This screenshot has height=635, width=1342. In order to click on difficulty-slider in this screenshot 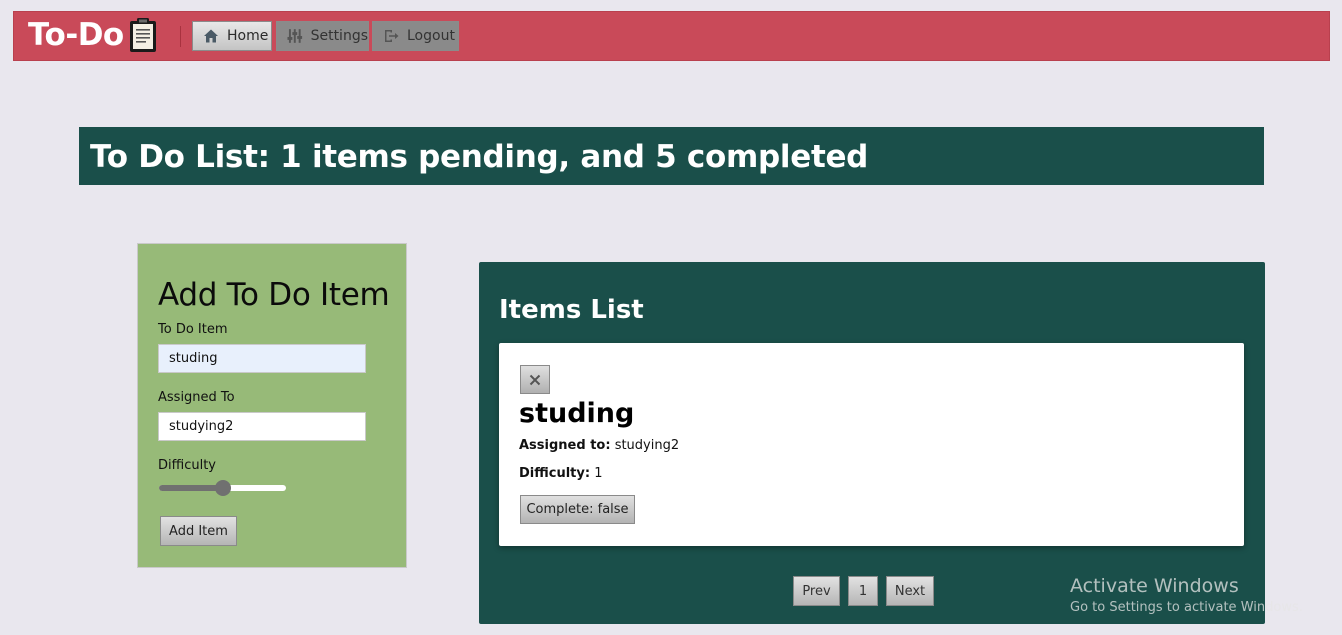, I will do `click(222, 488)`.